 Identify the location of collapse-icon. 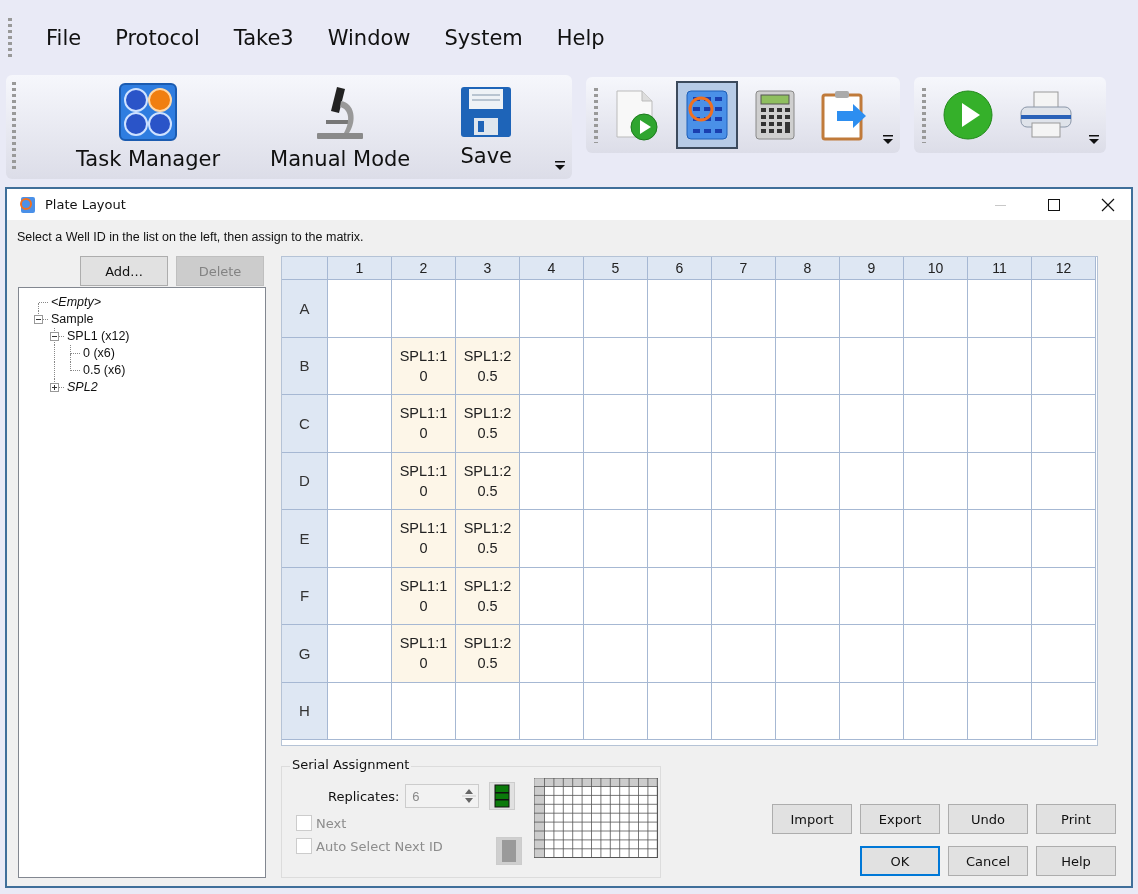
(54, 336).